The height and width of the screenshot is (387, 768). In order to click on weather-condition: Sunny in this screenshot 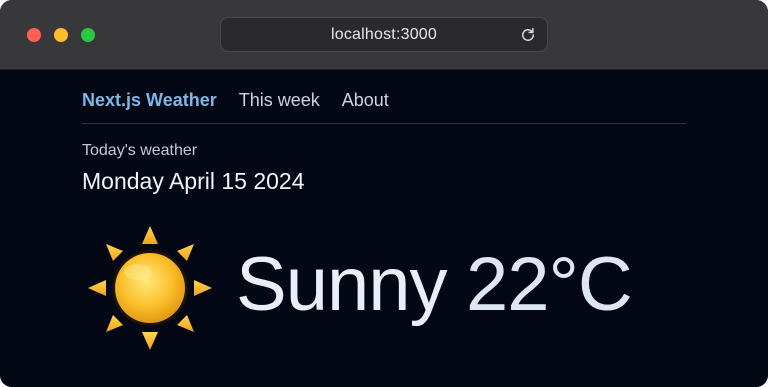, I will do `click(341, 284)`.